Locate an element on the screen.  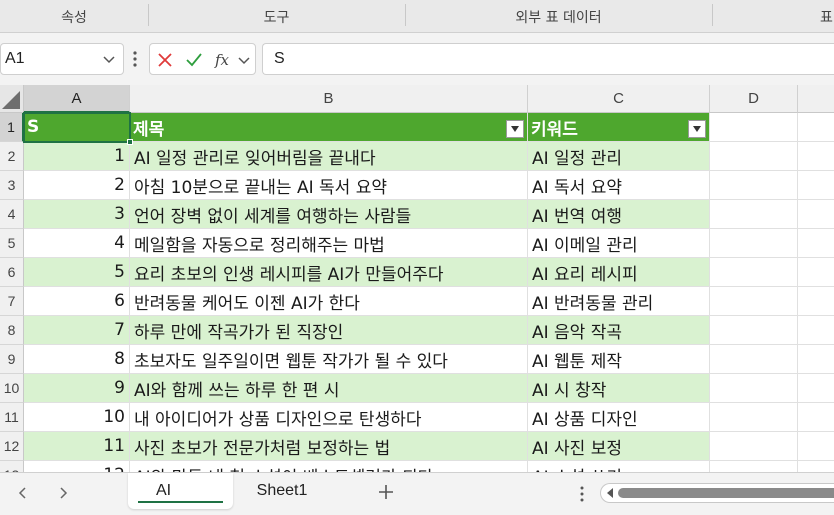
cell-title: 하루 만에 작곡가가 된 직장인 is located at coordinates (329, 330).